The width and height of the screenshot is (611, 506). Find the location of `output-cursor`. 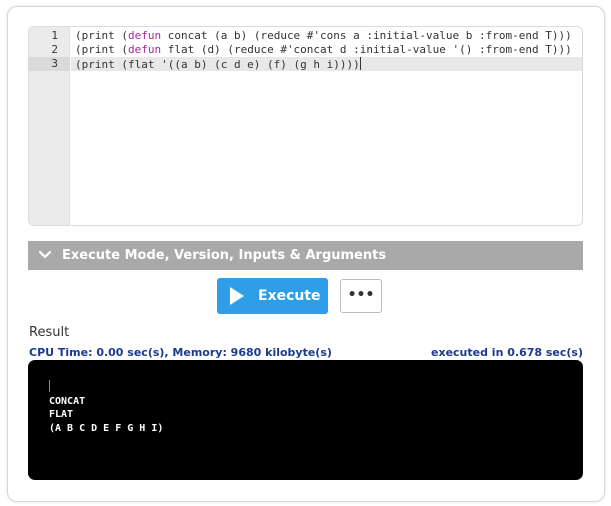

output-cursor is located at coordinates (49, 386).